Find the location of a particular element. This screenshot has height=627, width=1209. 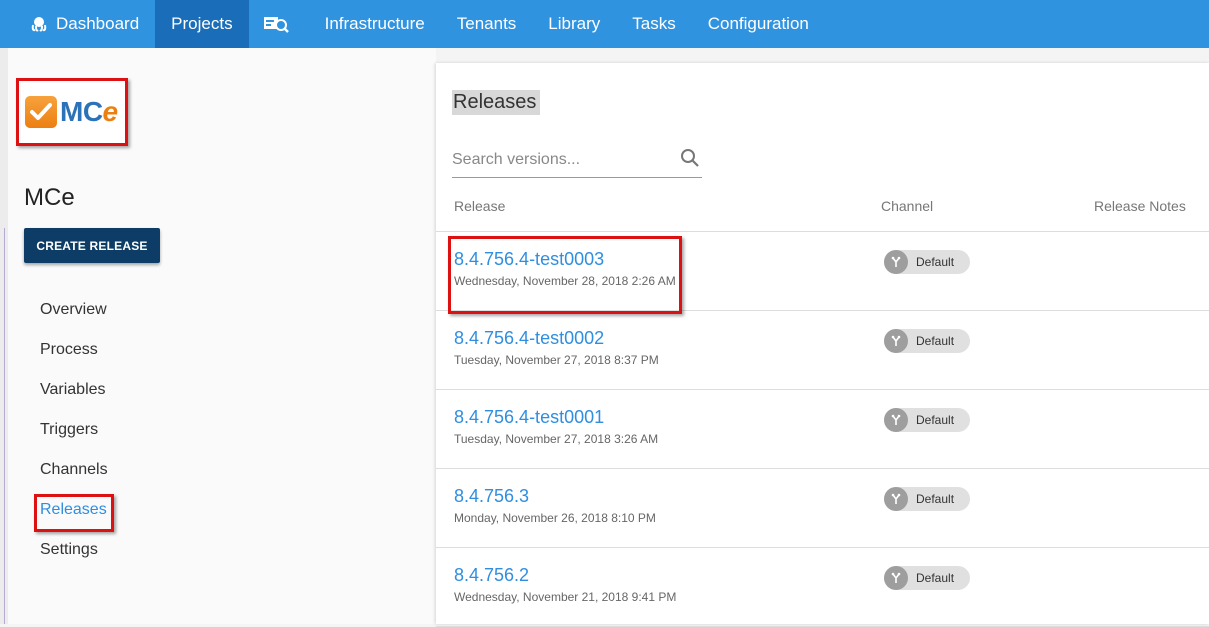

nav-configuration: Configuration is located at coordinates (758, 24).